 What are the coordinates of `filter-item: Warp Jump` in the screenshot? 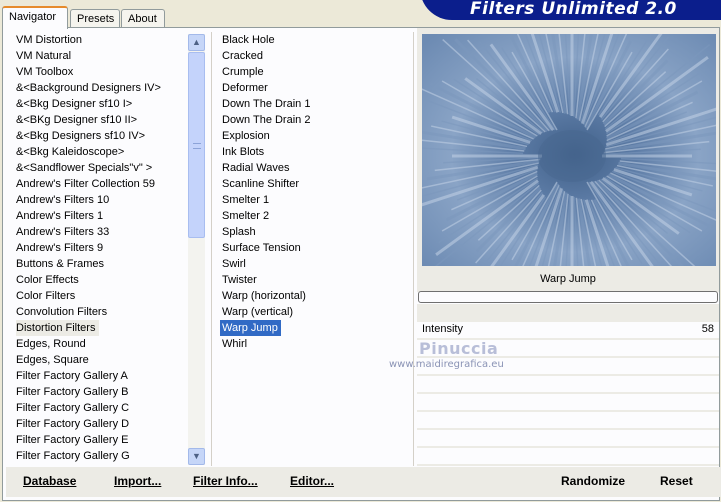 It's located at (310, 328).